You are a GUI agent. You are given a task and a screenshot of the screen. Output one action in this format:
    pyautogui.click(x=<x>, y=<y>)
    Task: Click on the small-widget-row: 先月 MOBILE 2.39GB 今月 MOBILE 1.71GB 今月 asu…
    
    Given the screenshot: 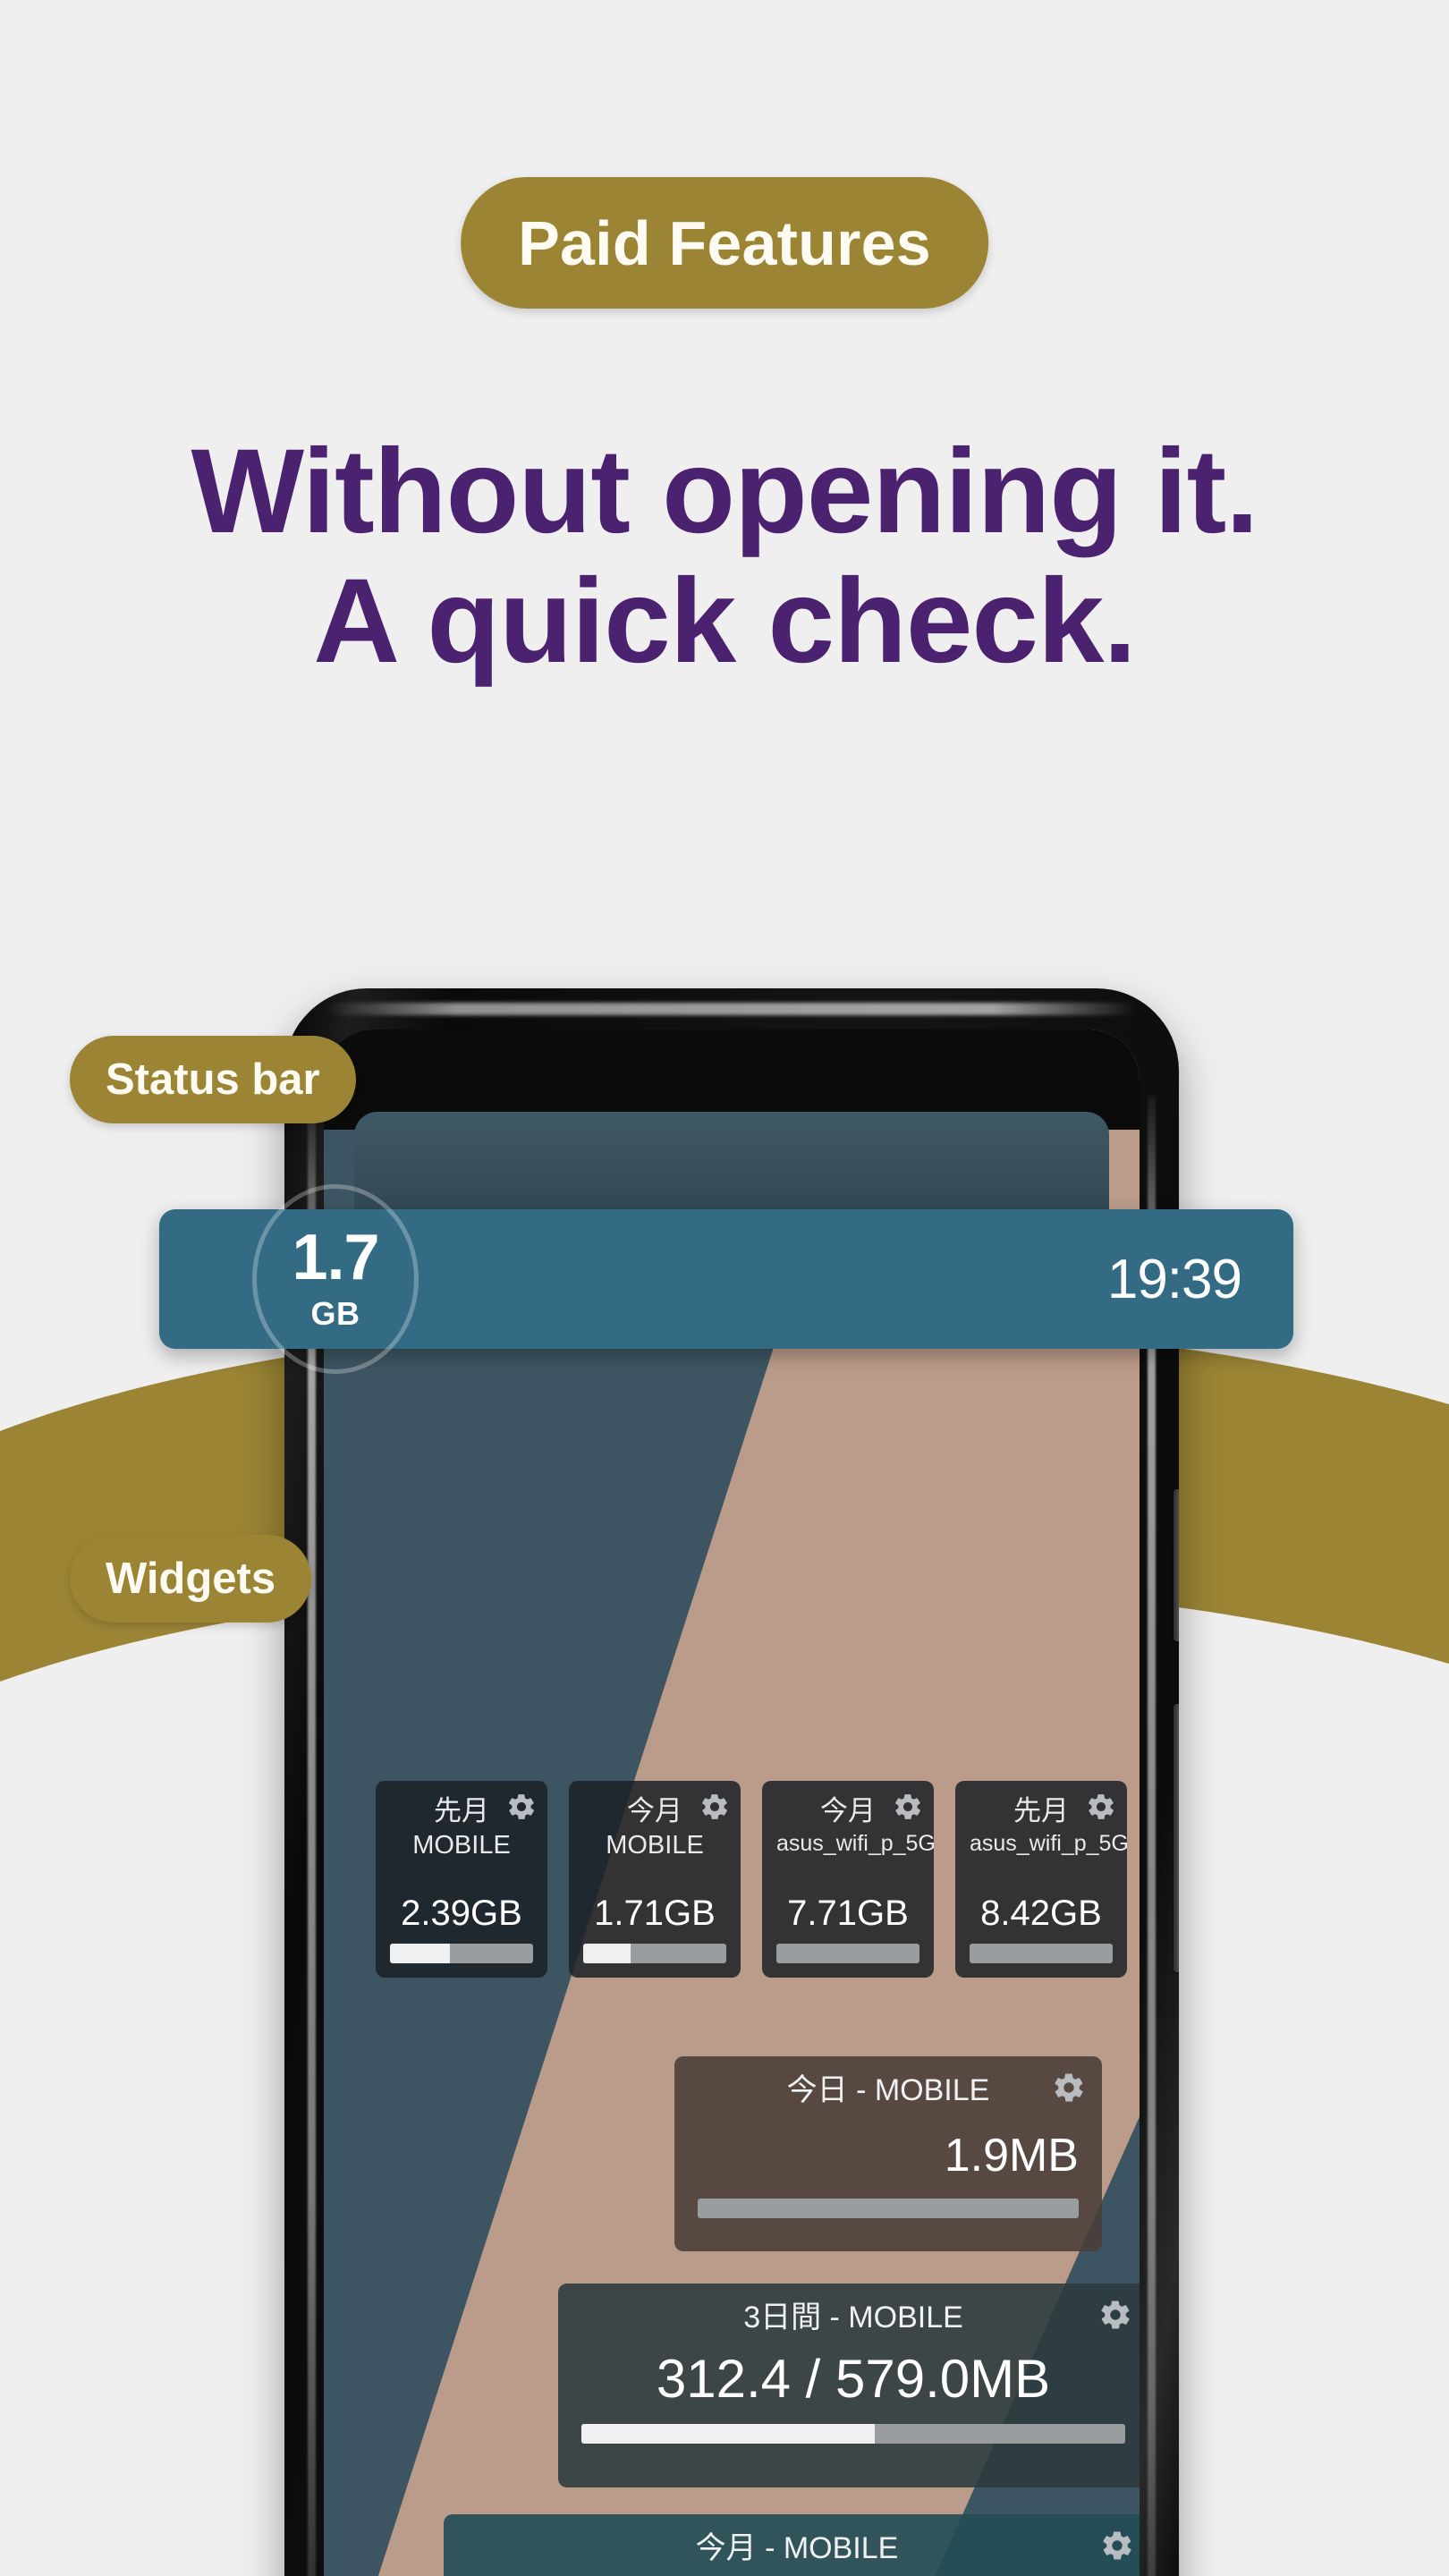 What is the action you would take?
    pyautogui.click(x=752, y=1879)
    